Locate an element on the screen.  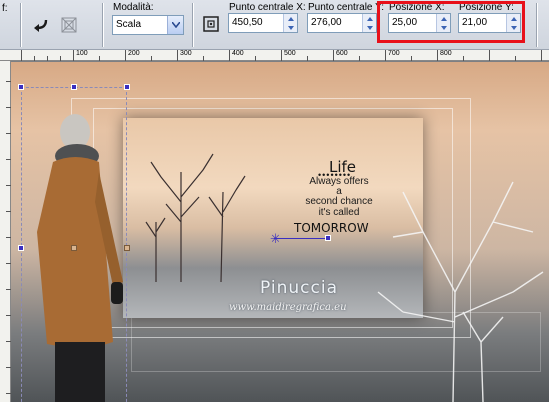
ruler-label: 100 is located at coordinates (82, 53).